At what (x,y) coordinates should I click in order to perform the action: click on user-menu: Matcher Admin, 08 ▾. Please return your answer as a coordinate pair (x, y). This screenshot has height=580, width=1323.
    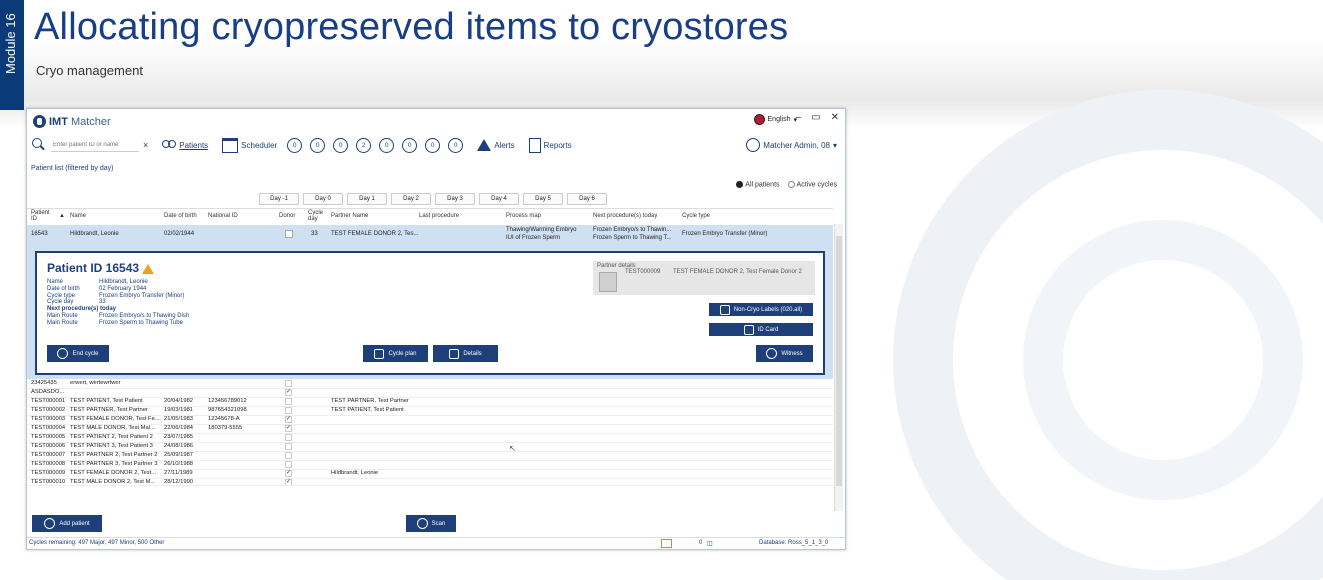
    Looking at the image, I should click on (791, 145).